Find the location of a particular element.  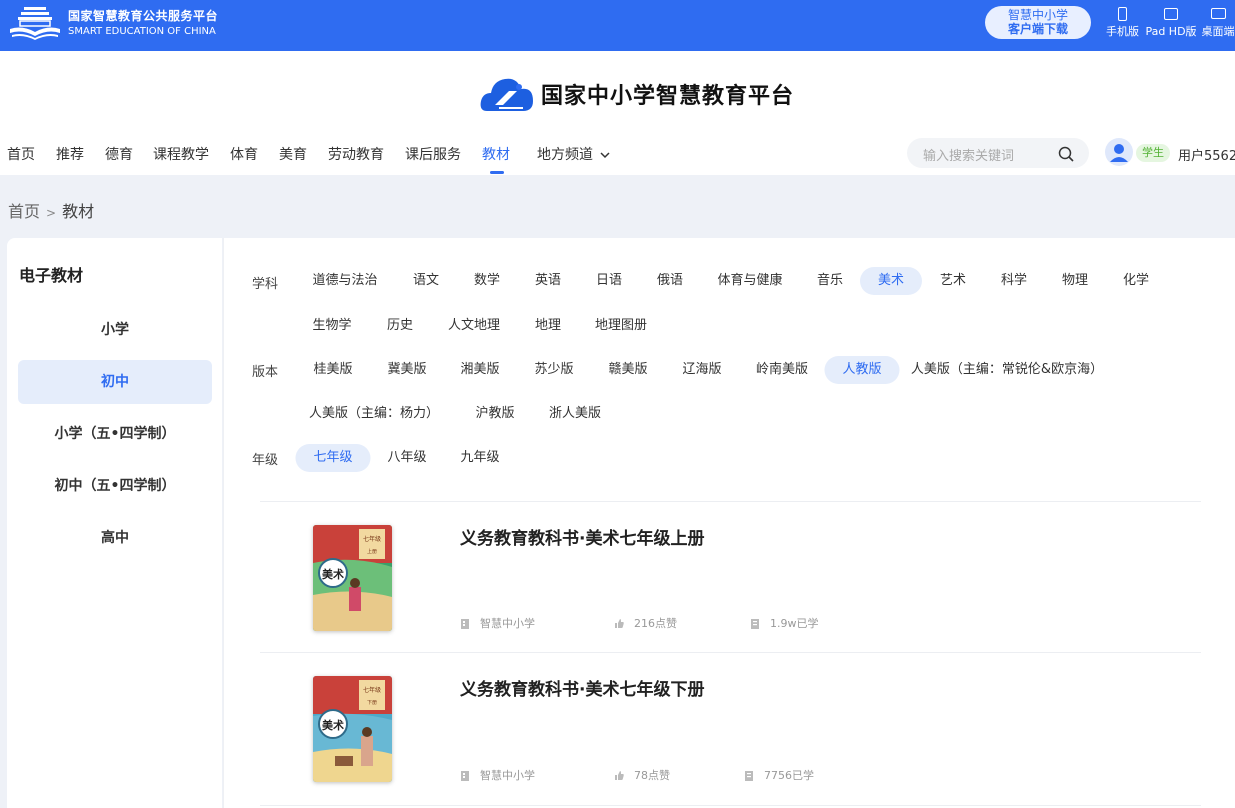

book-publisher: 智慧中小学 is located at coordinates (497, 775).